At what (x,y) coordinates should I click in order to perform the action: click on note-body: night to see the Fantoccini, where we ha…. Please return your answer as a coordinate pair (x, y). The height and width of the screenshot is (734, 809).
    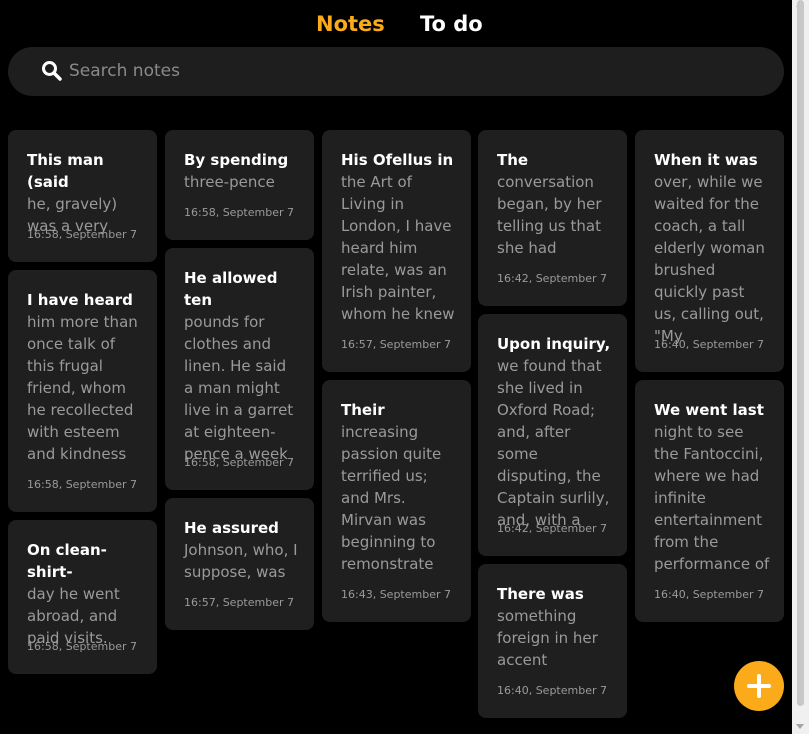
    Looking at the image, I should click on (712, 498).